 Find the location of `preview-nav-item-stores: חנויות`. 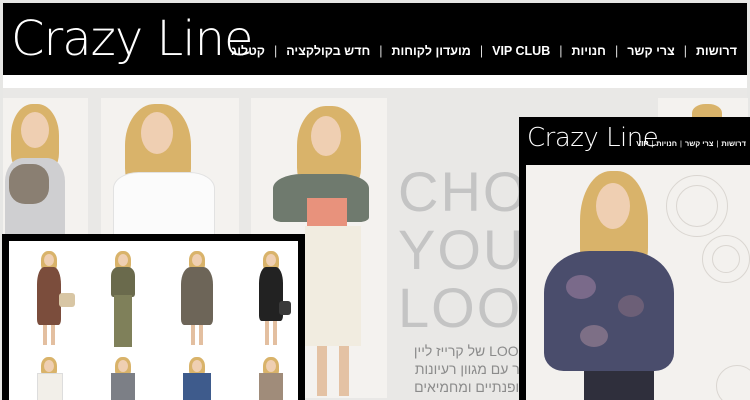

preview-nav-item-stores: חנויות is located at coordinates (666, 143).